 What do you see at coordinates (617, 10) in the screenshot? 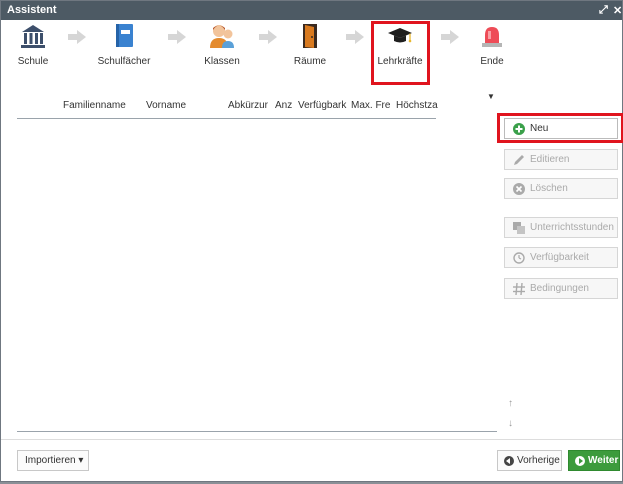
I see `close-icon: ✕` at bounding box center [617, 10].